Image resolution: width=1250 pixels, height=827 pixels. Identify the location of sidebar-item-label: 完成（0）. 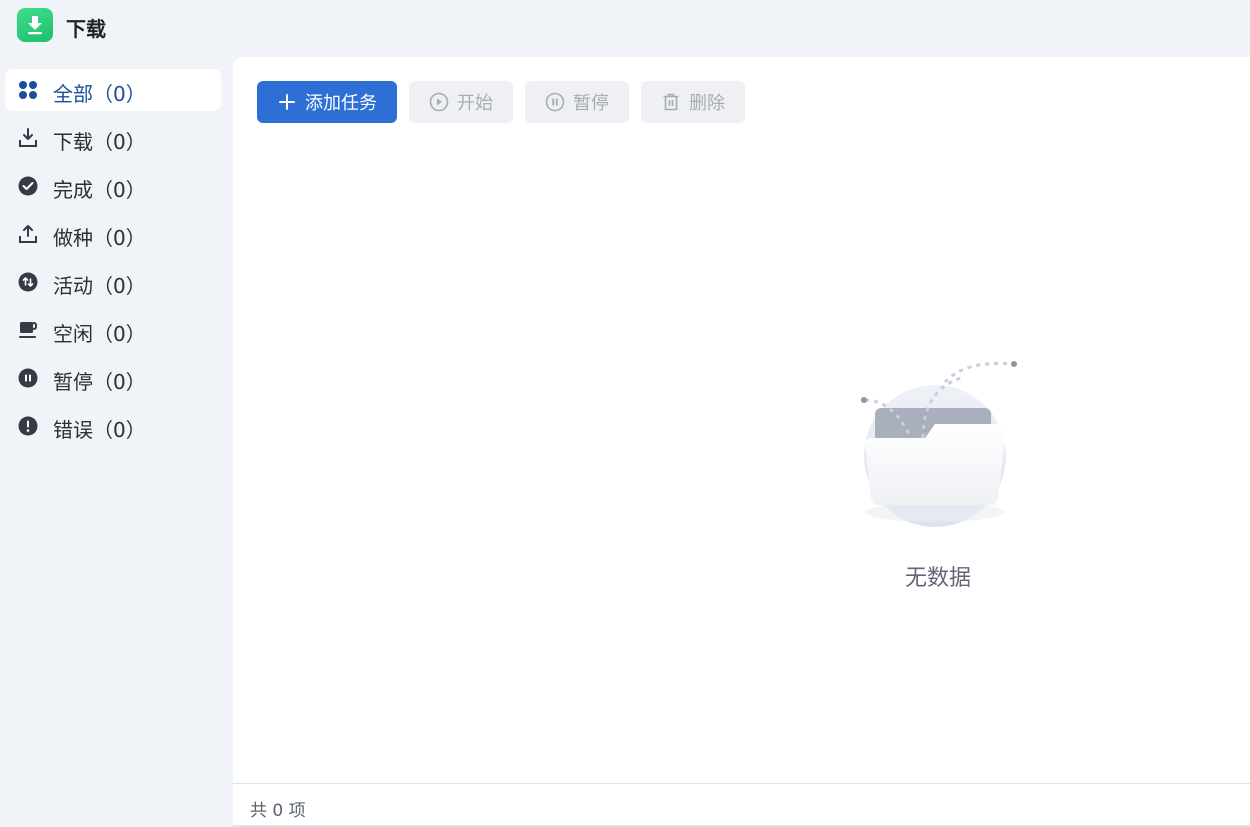
(99, 190).